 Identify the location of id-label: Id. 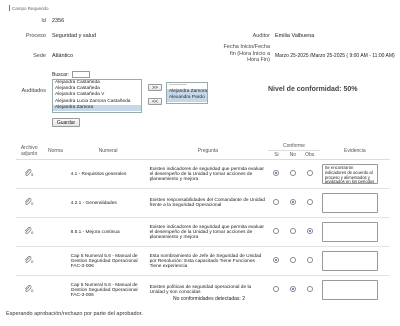
(43, 21).